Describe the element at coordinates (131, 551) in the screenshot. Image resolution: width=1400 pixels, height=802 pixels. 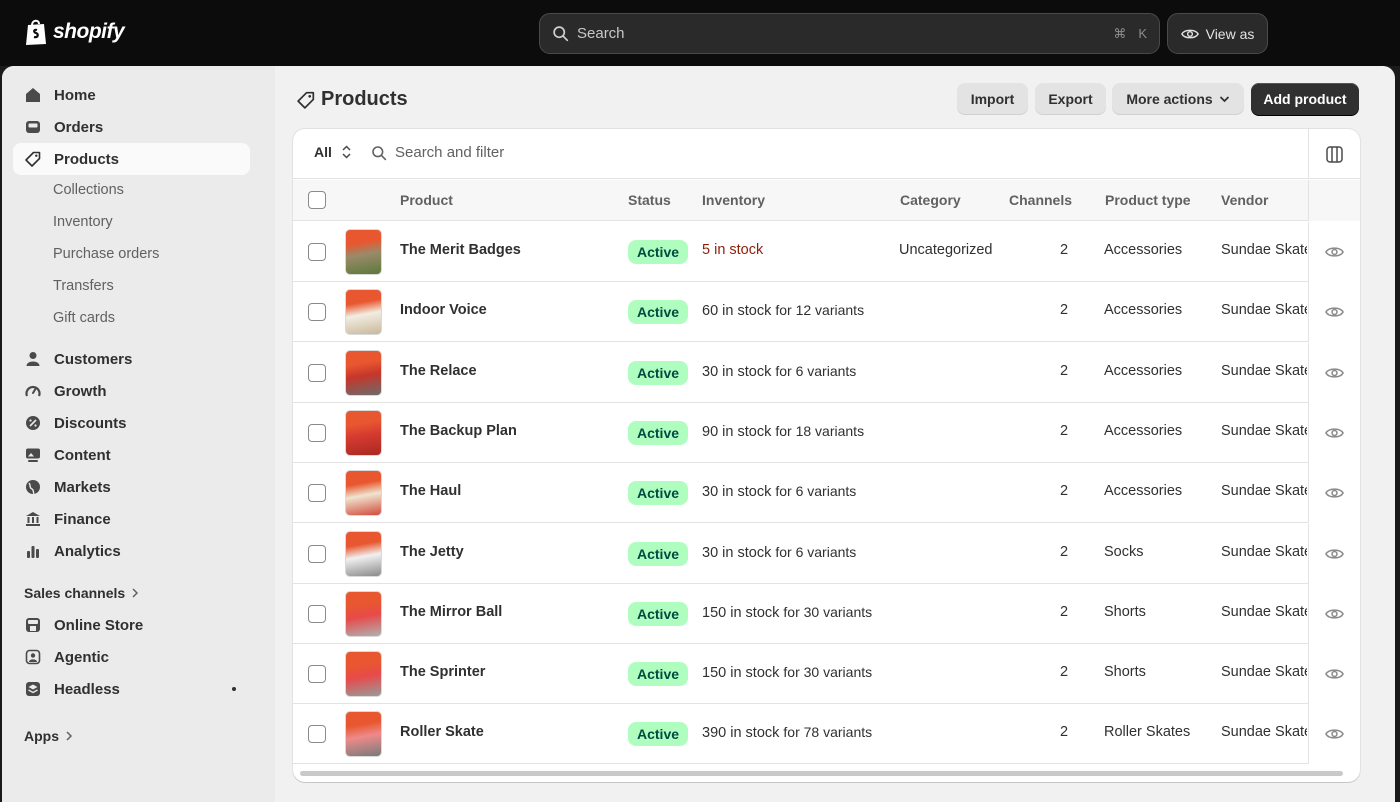
I see `sidebar-item-analytics: Analytics` at that location.